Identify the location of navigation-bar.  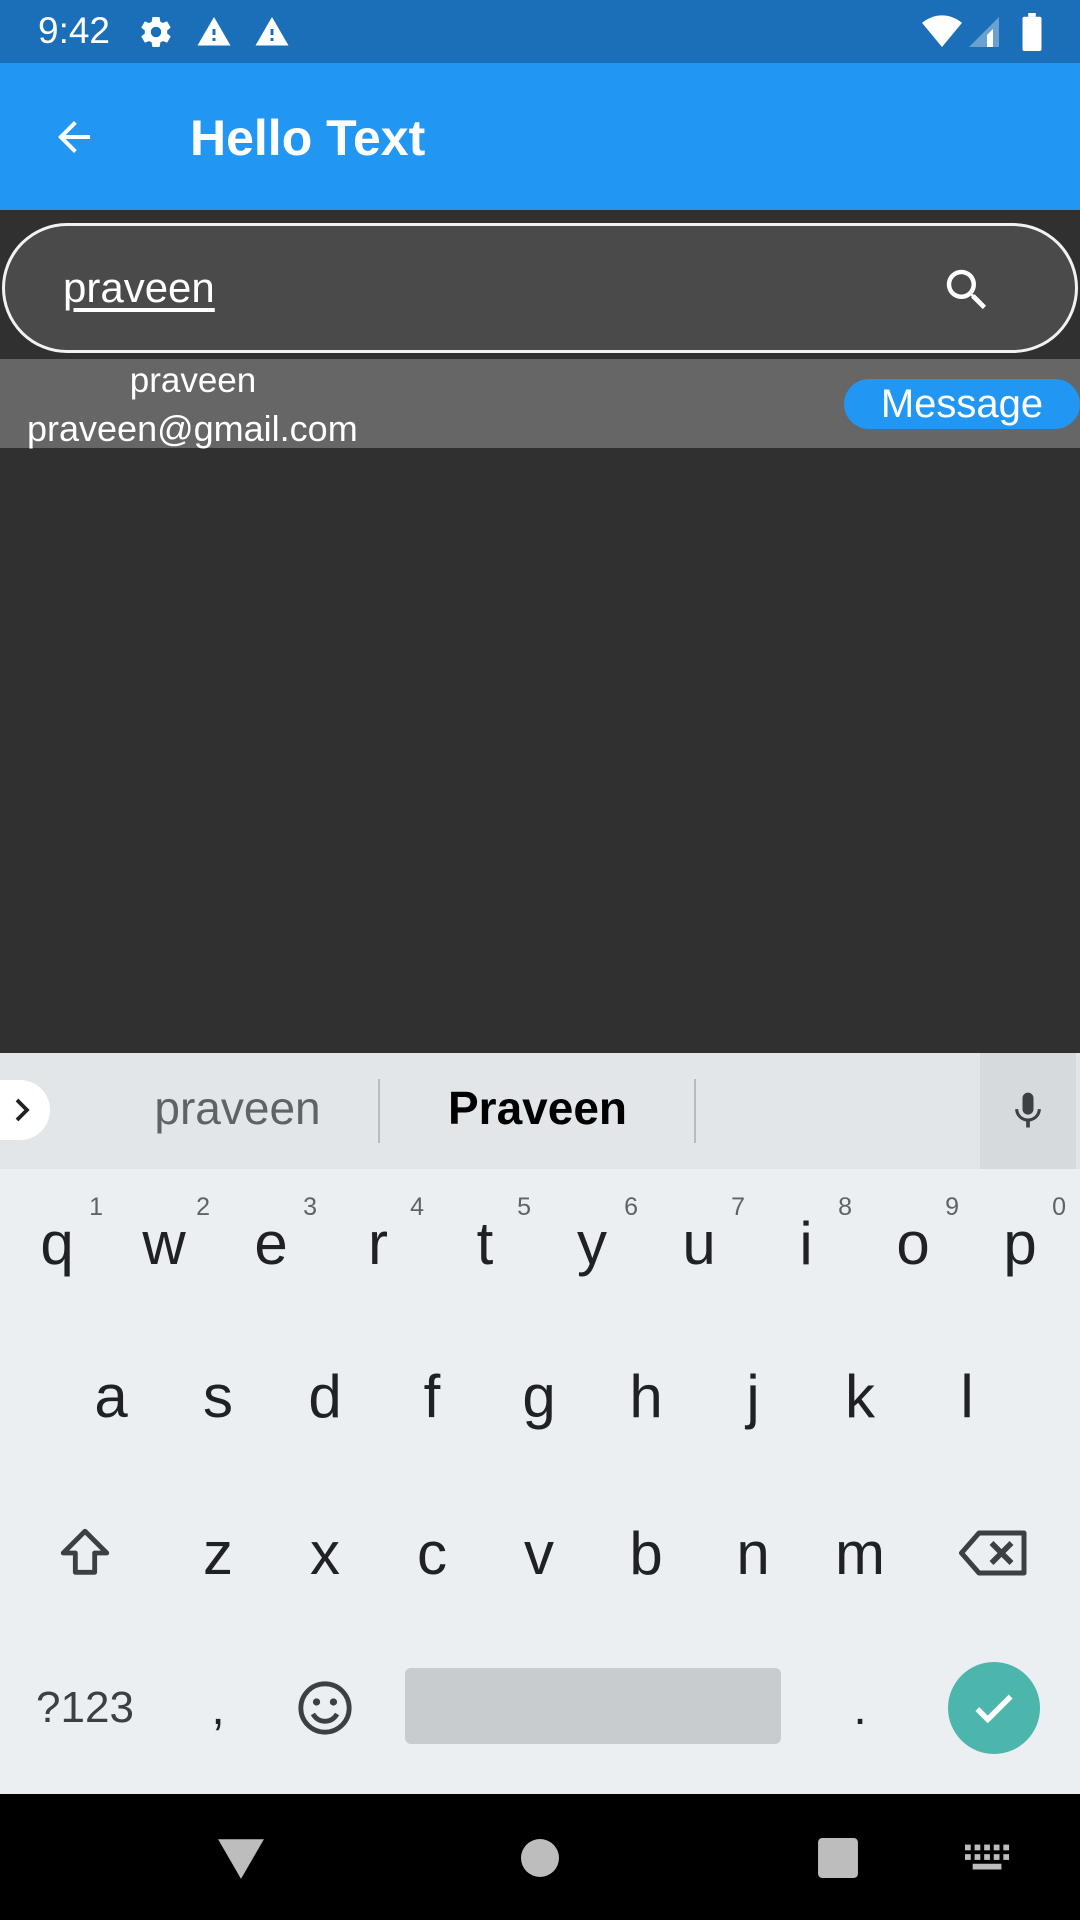
(540, 1857).